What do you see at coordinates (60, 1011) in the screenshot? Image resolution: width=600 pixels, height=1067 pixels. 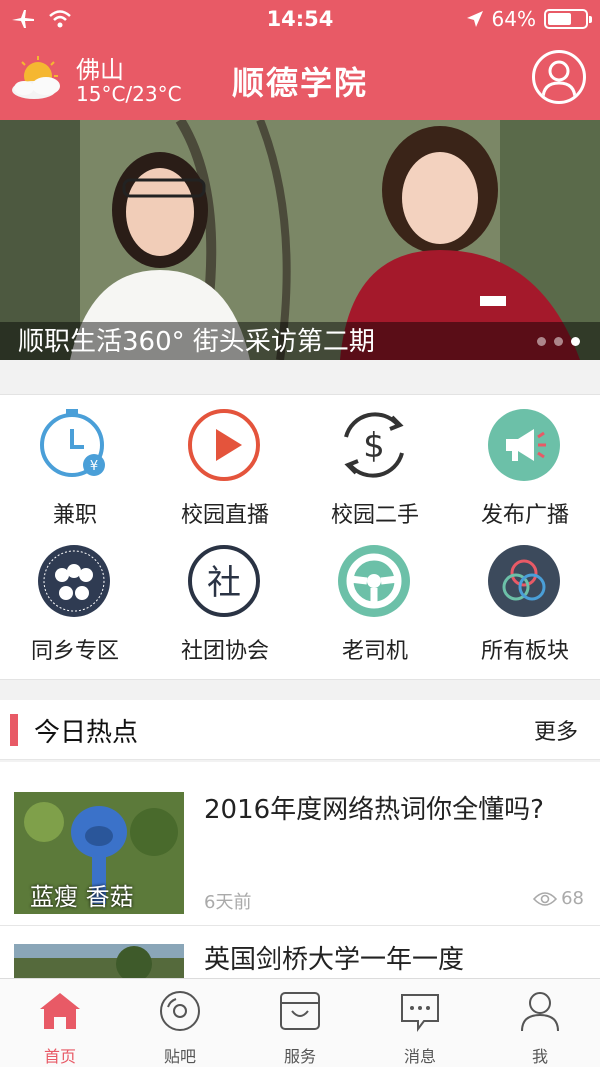 I see `home-icon` at bounding box center [60, 1011].